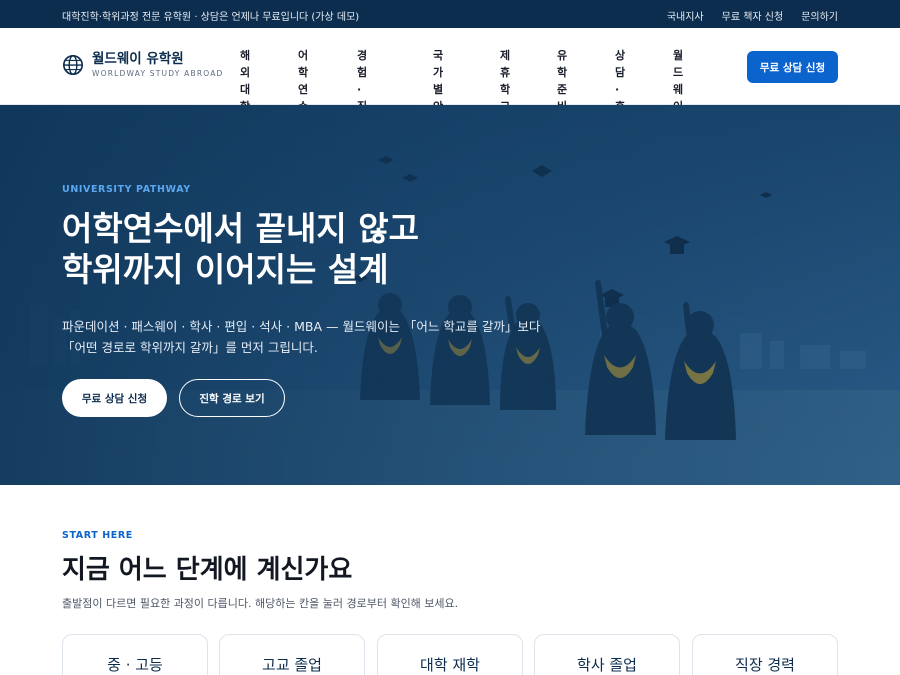  Describe the element at coordinates (126, 189) in the screenshot. I see `hero-eyebrow: UNIVERSITY PATHWAY` at that location.